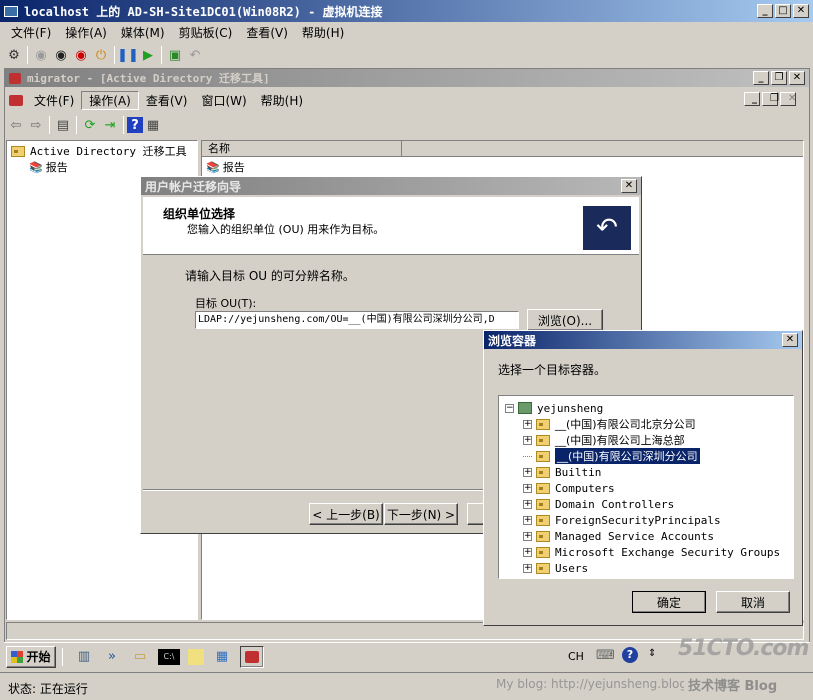  What do you see at coordinates (153, 125) in the screenshot?
I see `action-pane-icon: ▦` at bounding box center [153, 125].